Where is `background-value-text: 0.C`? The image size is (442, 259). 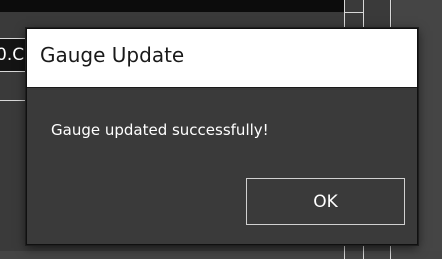 background-value-text: 0.C is located at coordinates (12, 55).